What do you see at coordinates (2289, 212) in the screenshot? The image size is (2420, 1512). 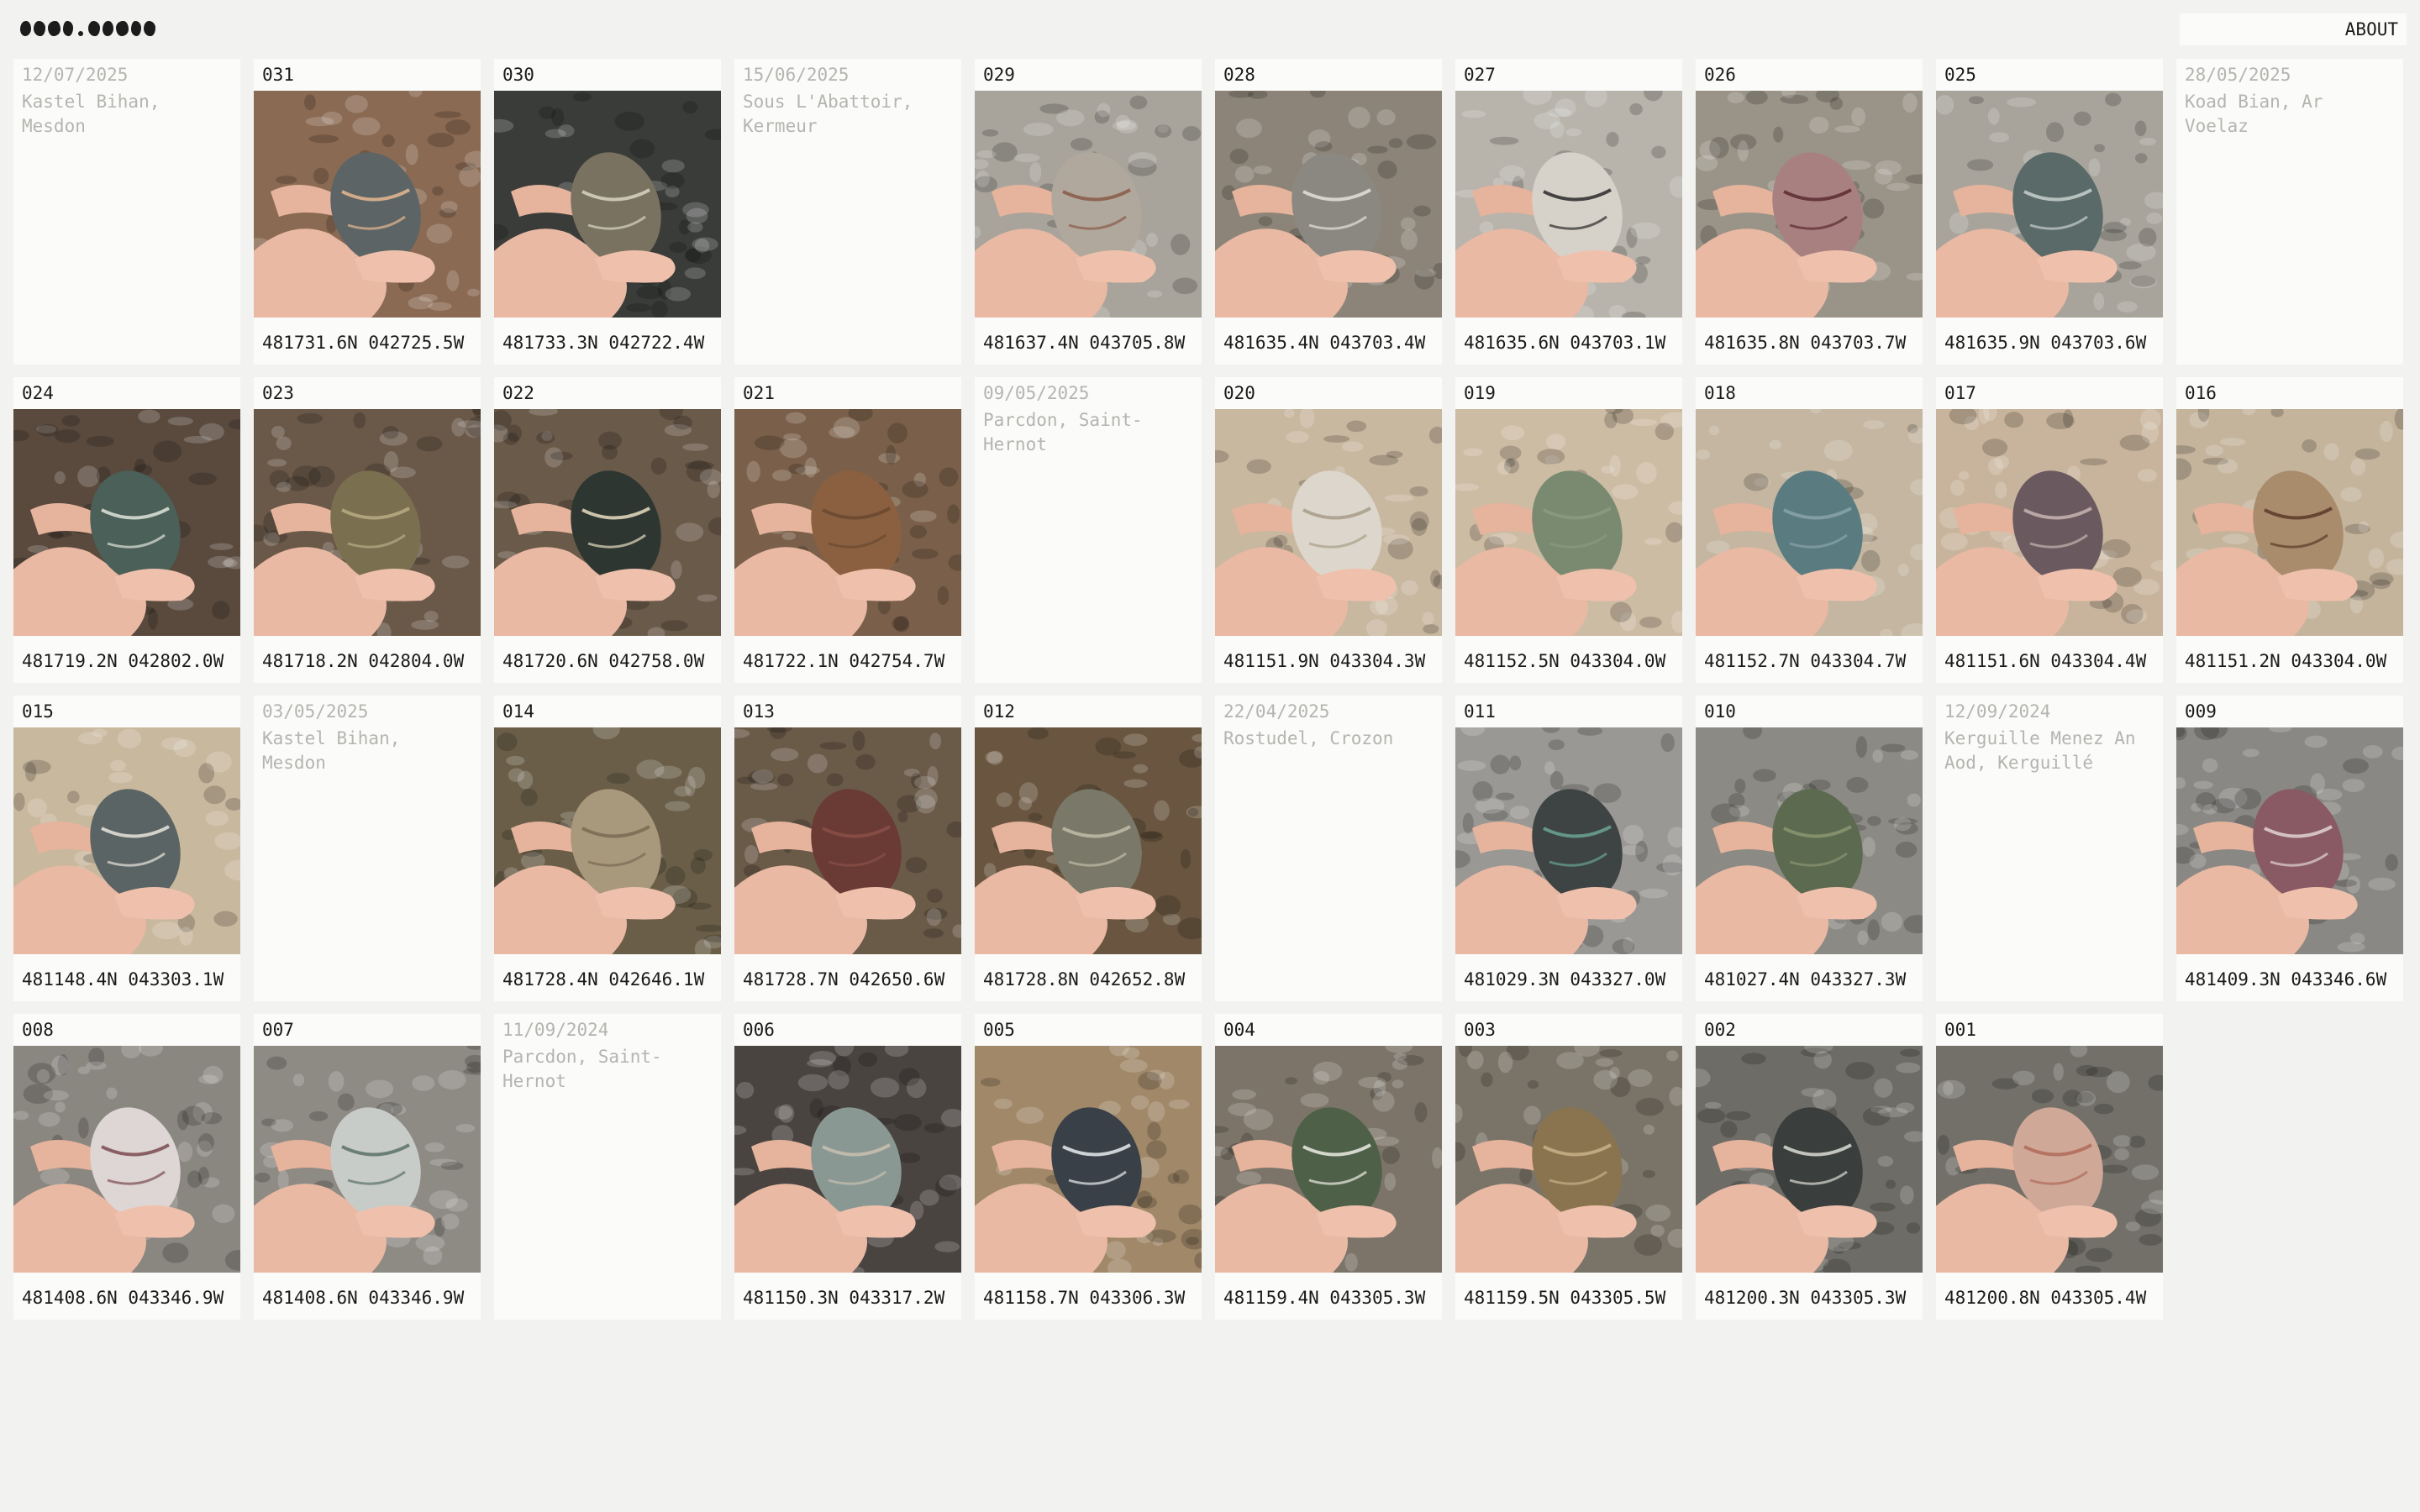 I see `location-date-card: 28/05/2025 Koad Bian, Ar Voelaz` at bounding box center [2289, 212].